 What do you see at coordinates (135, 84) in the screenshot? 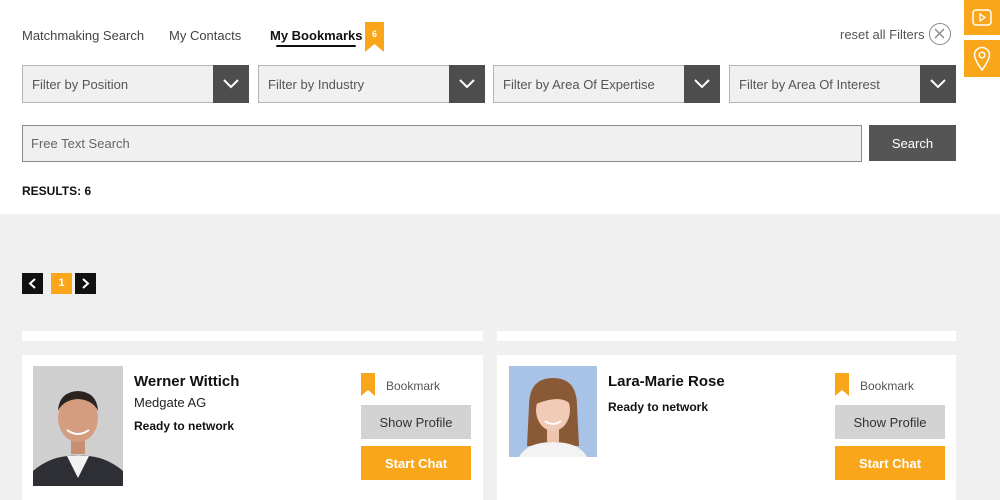
I see `filter-position-select: Filter by Position` at bounding box center [135, 84].